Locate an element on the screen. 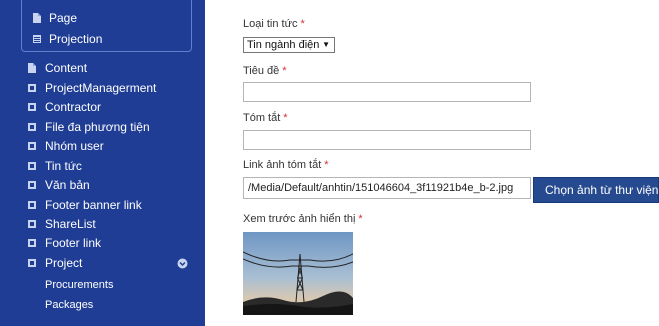  sidebar-item-projectmanagerment: ProjectManagerment is located at coordinates (92, 88).